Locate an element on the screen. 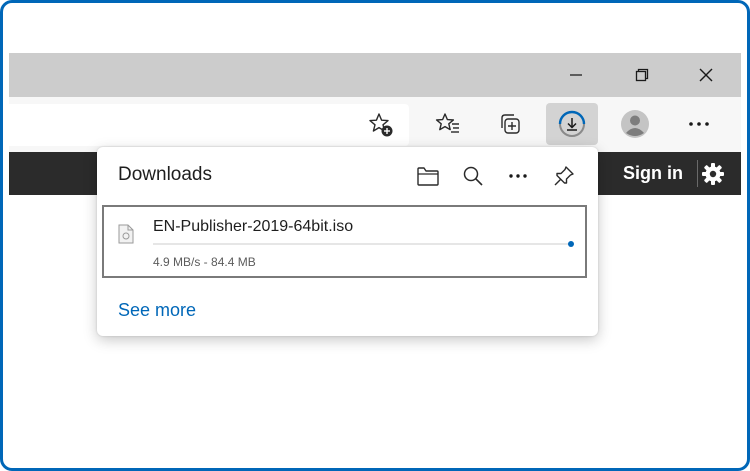 The height and width of the screenshot is (471, 750). restore-button is located at coordinates (642, 75).